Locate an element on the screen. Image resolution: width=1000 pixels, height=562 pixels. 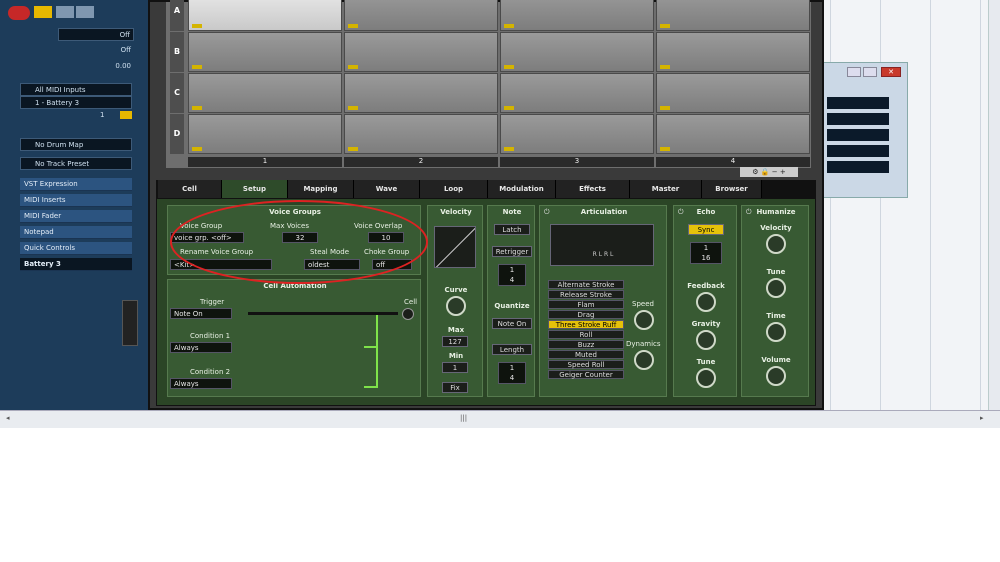
length-button: Length is located at coordinates (512, 349).